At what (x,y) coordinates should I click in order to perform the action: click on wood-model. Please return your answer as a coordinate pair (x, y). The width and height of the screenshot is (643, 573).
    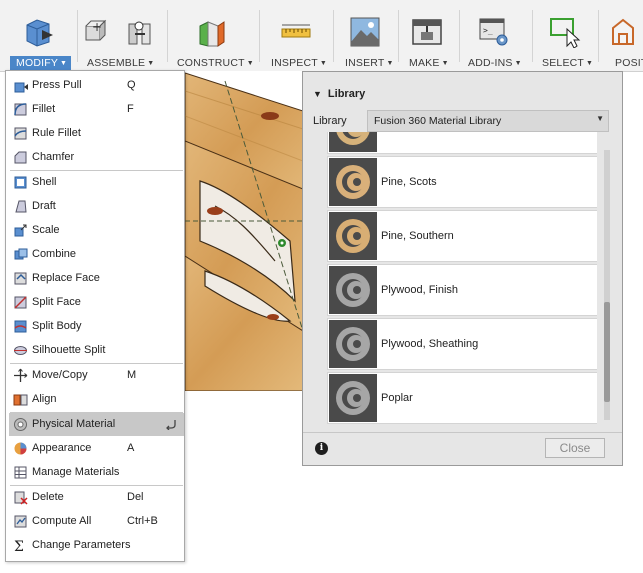
    Looking at the image, I should click on (244, 231).